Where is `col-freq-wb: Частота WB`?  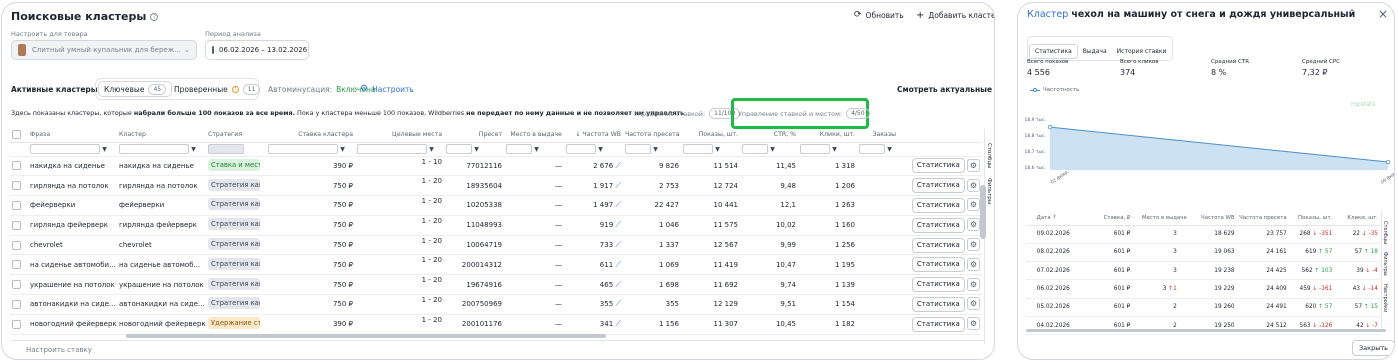 col-freq-wb: Частота WB is located at coordinates (1212, 218).